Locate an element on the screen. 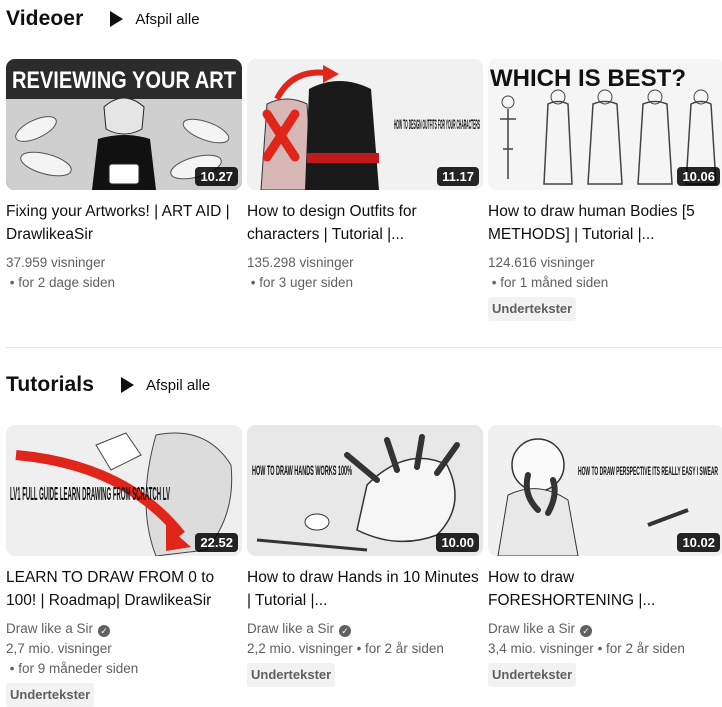 Image resolution: width=722 pixels, height=707 pixels. upload-age: for 9 måneder siden is located at coordinates (78, 668).